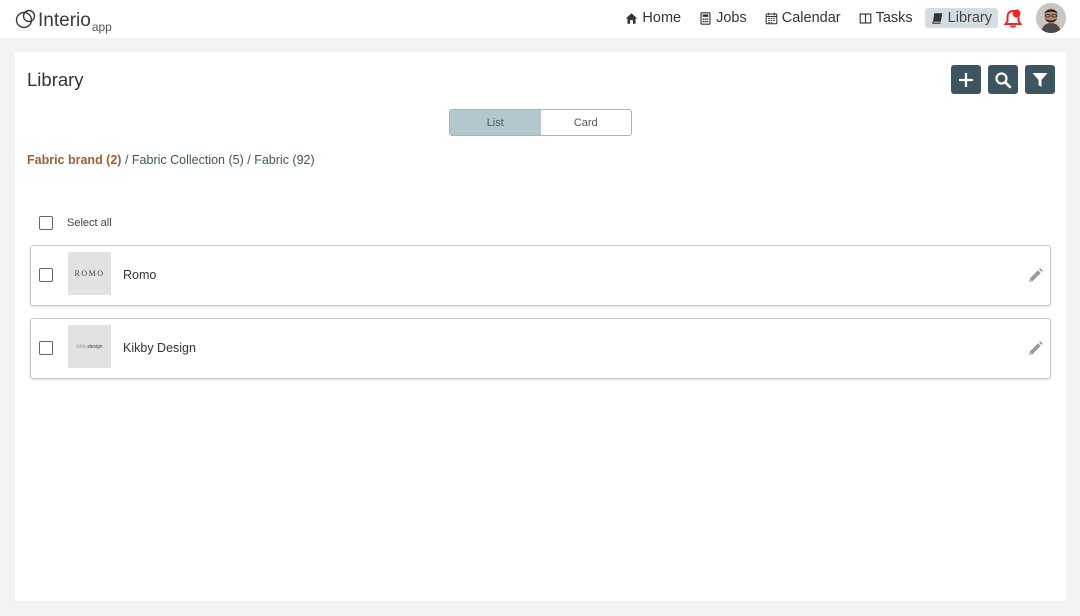 Image resolution: width=1080 pixels, height=616 pixels. What do you see at coordinates (540, 275) in the screenshot?
I see `list-item: ROMO Romo` at bounding box center [540, 275].